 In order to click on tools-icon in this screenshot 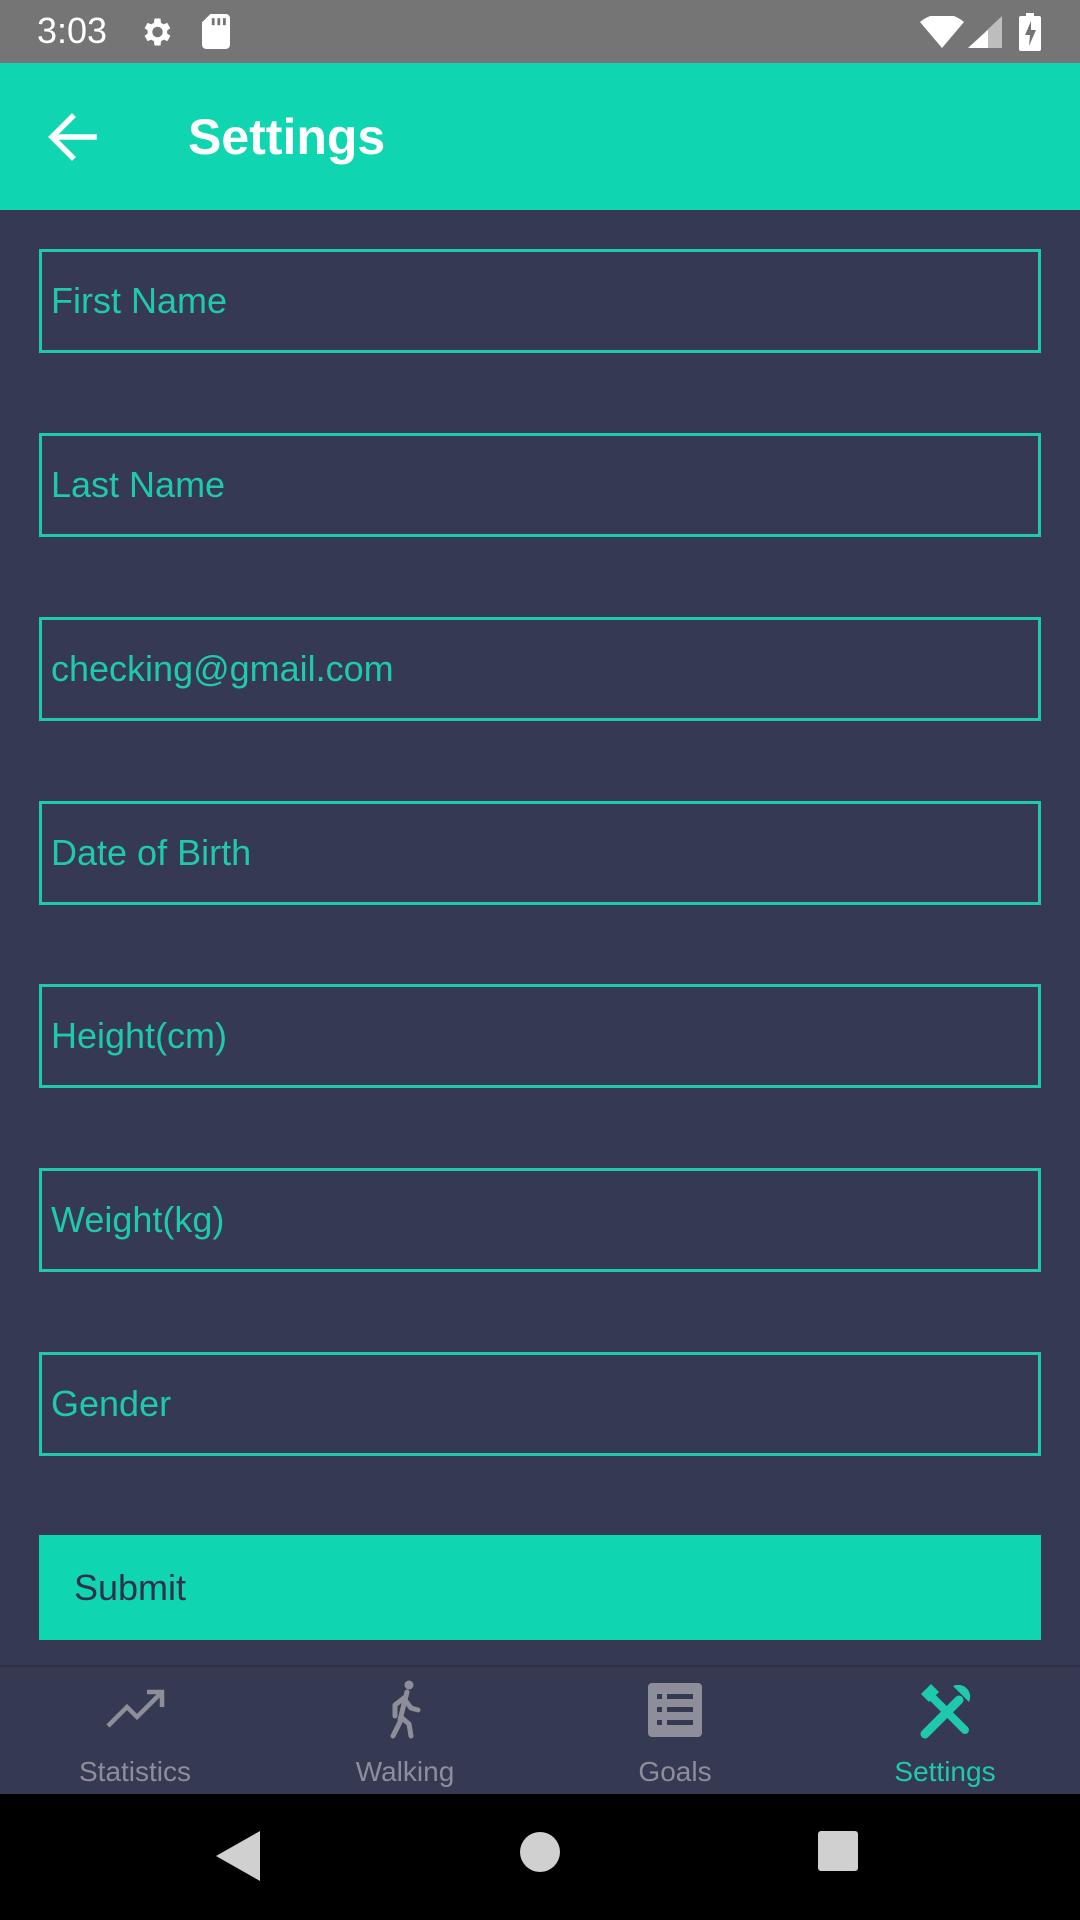, I will do `click(945, 1711)`.